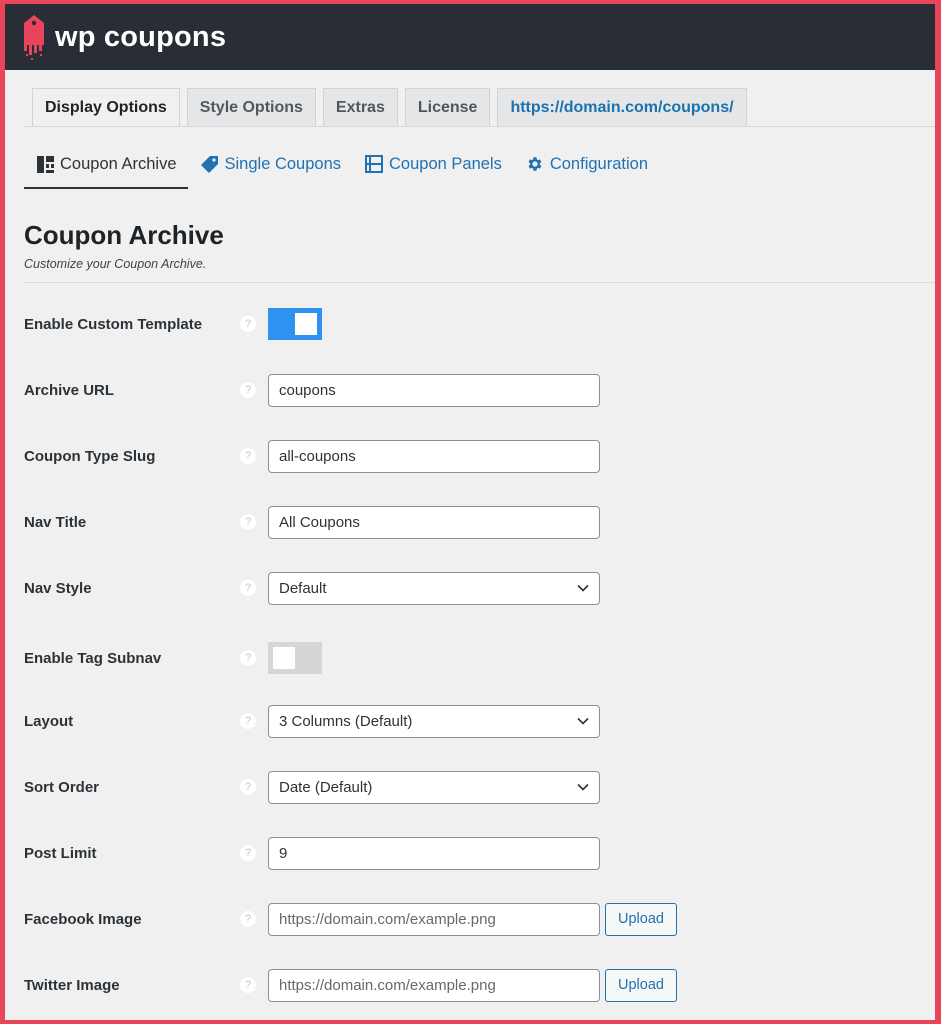 The image size is (941, 1024). I want to click on field-nav-style: Nav Style ? Default, so click(312, 588).